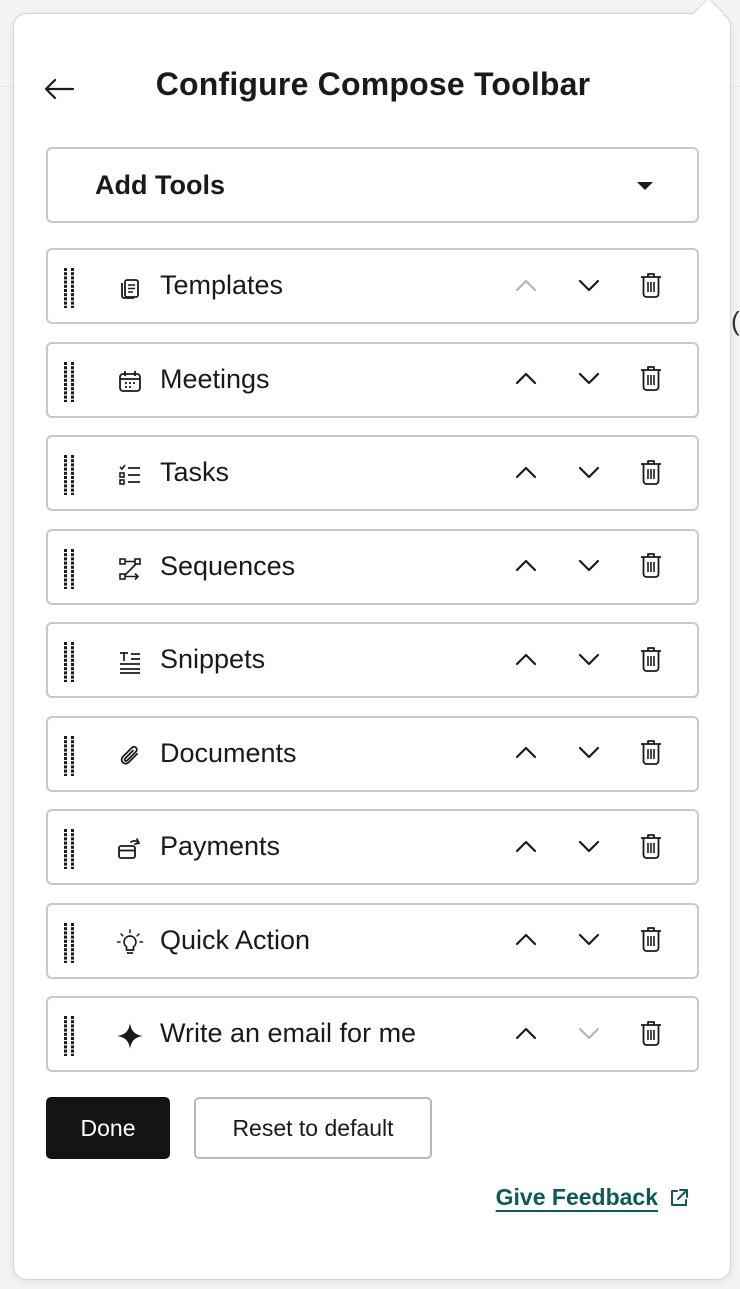 The width and height of the screenshot is (740, 1289). I want to click on checklist-icon, so click(130, 475).